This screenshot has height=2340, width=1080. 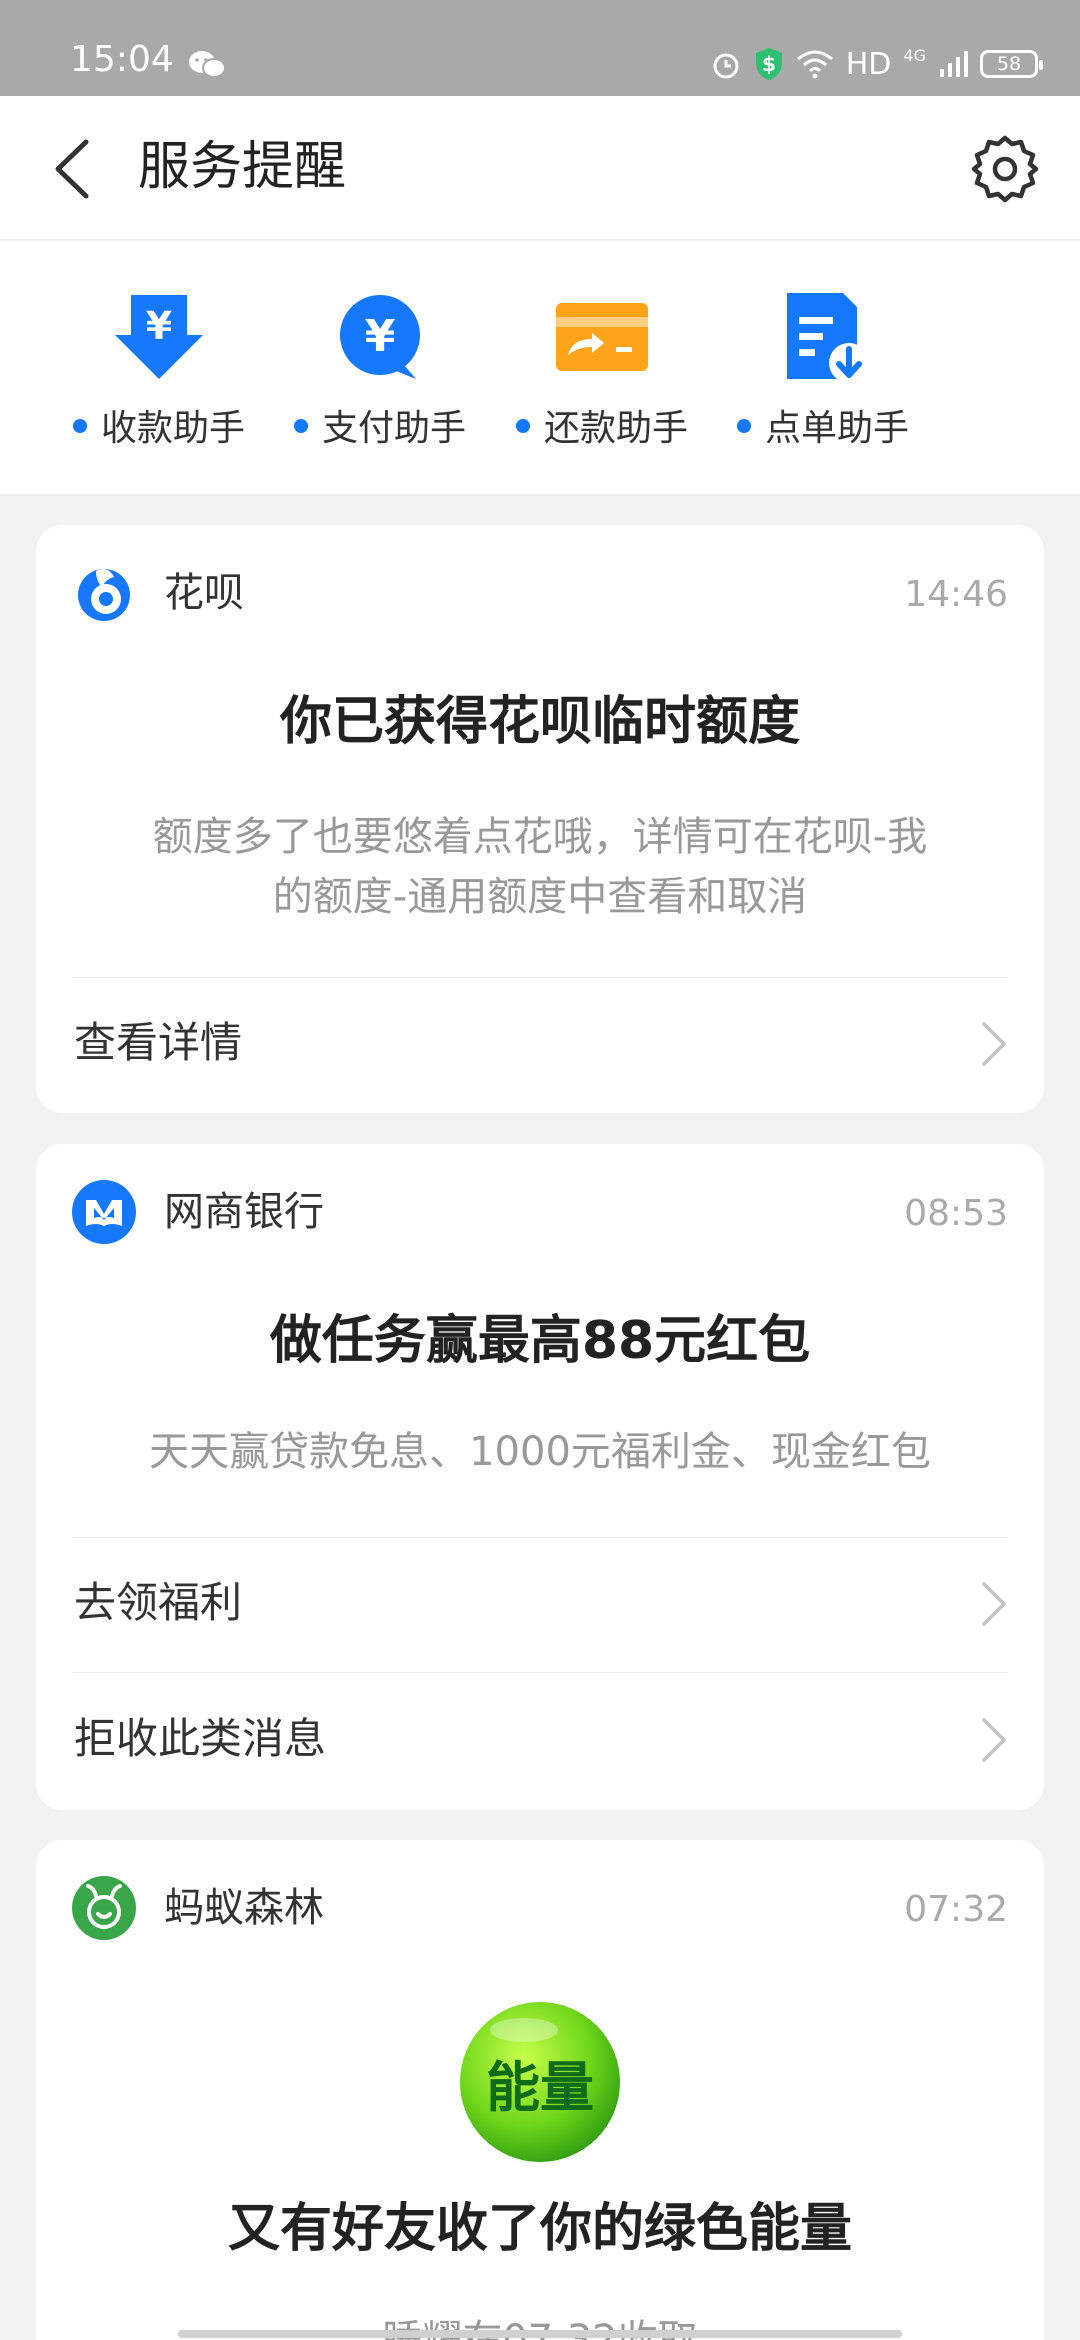 What do you see at coordinates (1005, 169) in the screenshot?
I see `settings-gear-icon` at bounding box center [1005, 169].